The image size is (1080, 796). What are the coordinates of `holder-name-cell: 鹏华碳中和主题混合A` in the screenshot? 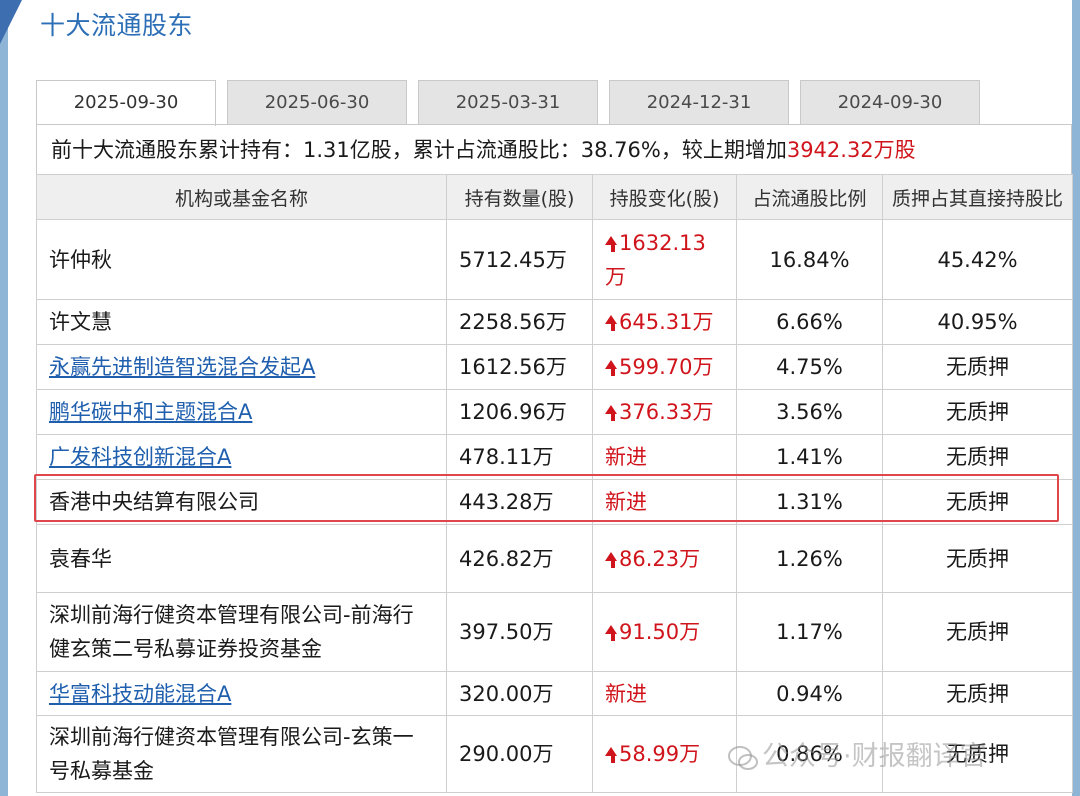 It's located at (241, 412).